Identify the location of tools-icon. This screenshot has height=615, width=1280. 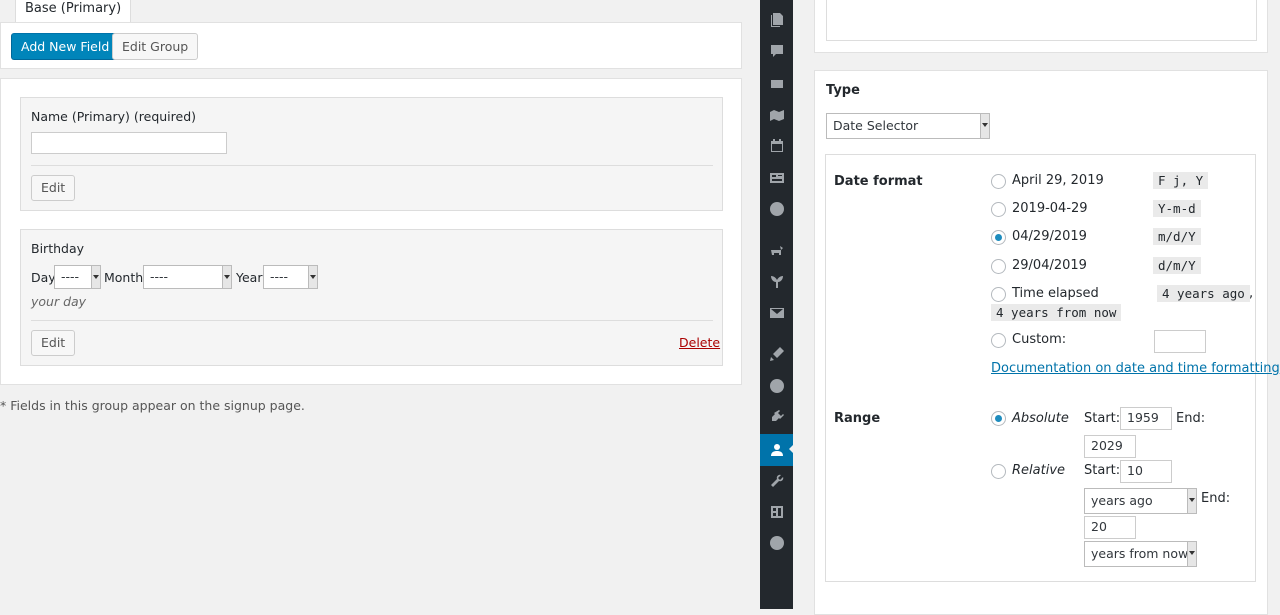
(776, 481).